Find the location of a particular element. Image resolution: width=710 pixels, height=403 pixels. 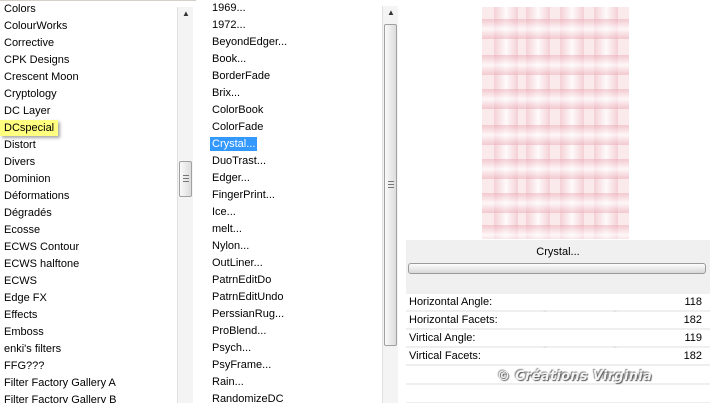

param-virtical-facets: Virtical Facets: 182 is located at coordinates (558, 356).